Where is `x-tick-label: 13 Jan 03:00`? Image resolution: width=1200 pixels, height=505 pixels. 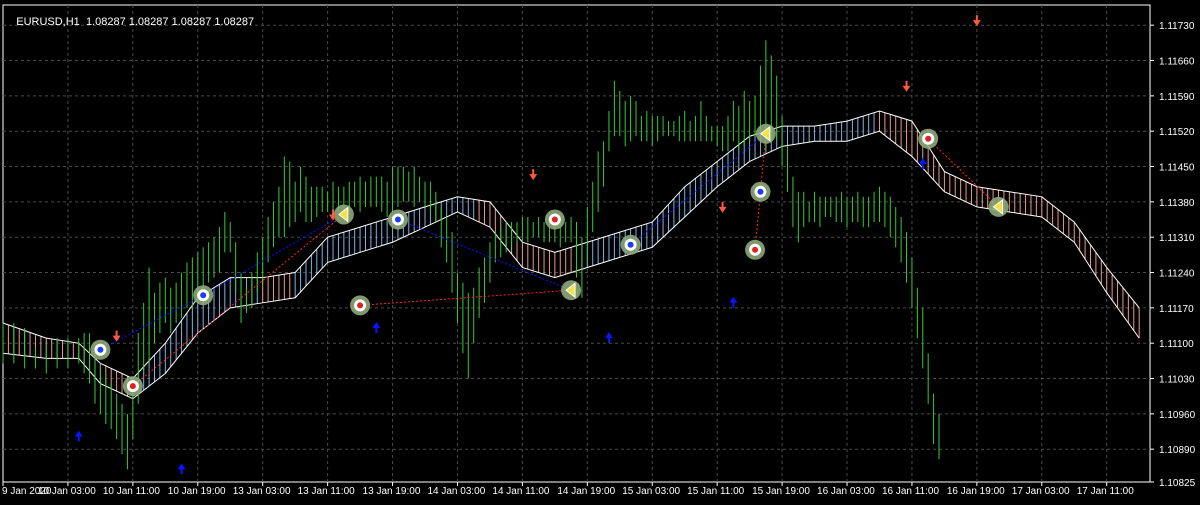
x-tick-label: 13 Jan 03:00 is located at coordinates (262, 491).